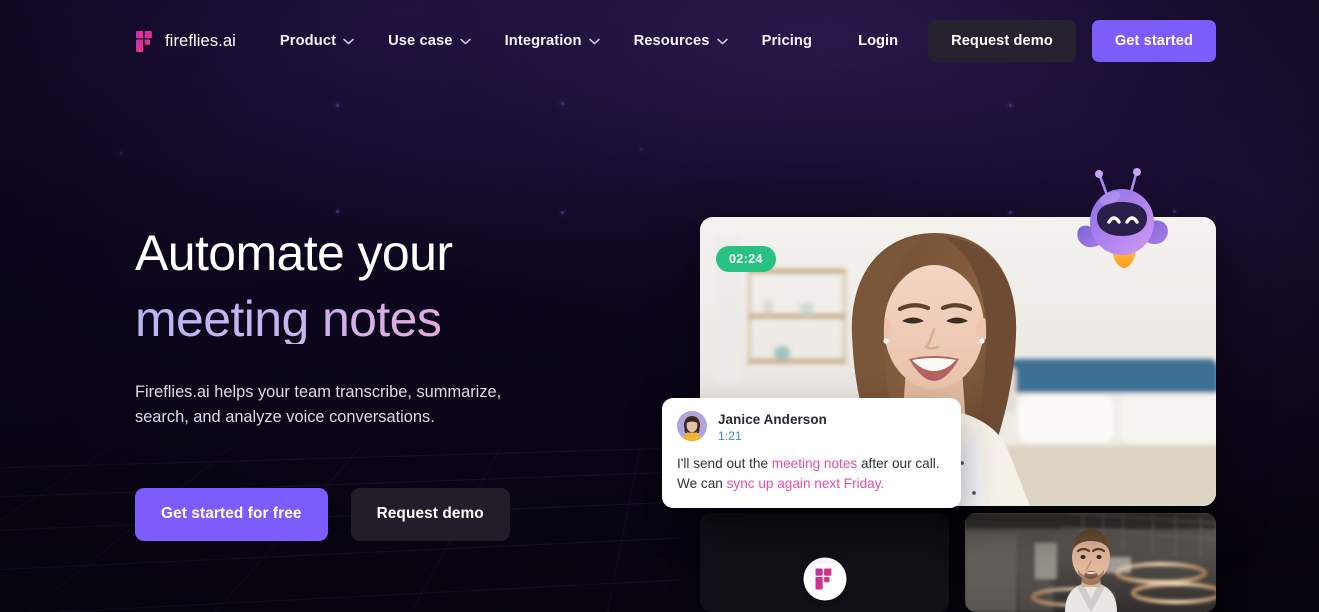 Image resolution: width=1319 pixels, height=612 pixels. I want to click on brand-name: fireflies.ai, so click(200, 40).